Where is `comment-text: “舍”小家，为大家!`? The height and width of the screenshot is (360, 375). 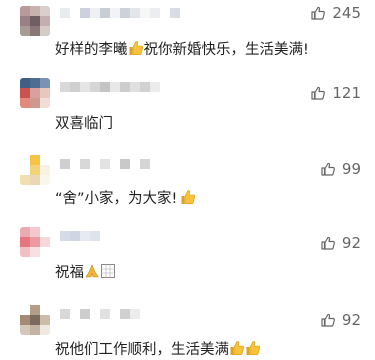 comment-text: “舍”小家，为大家! is located at coordinates (125, 198).